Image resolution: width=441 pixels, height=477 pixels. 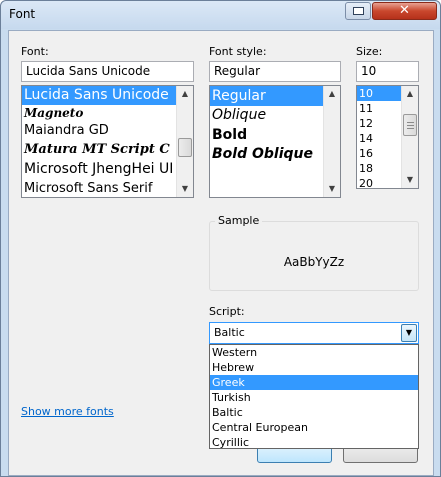 I want to click on restore-icon, so click(x=358, y=11).